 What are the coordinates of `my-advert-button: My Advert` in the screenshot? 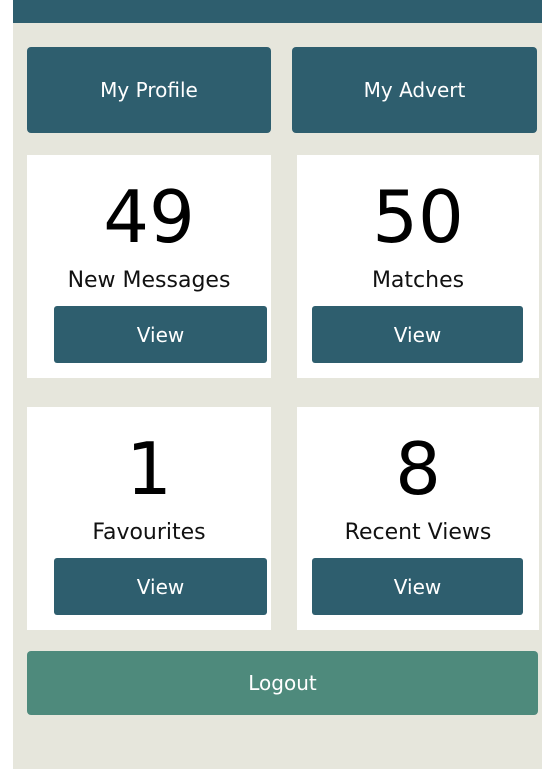 It's located at (414, 90).